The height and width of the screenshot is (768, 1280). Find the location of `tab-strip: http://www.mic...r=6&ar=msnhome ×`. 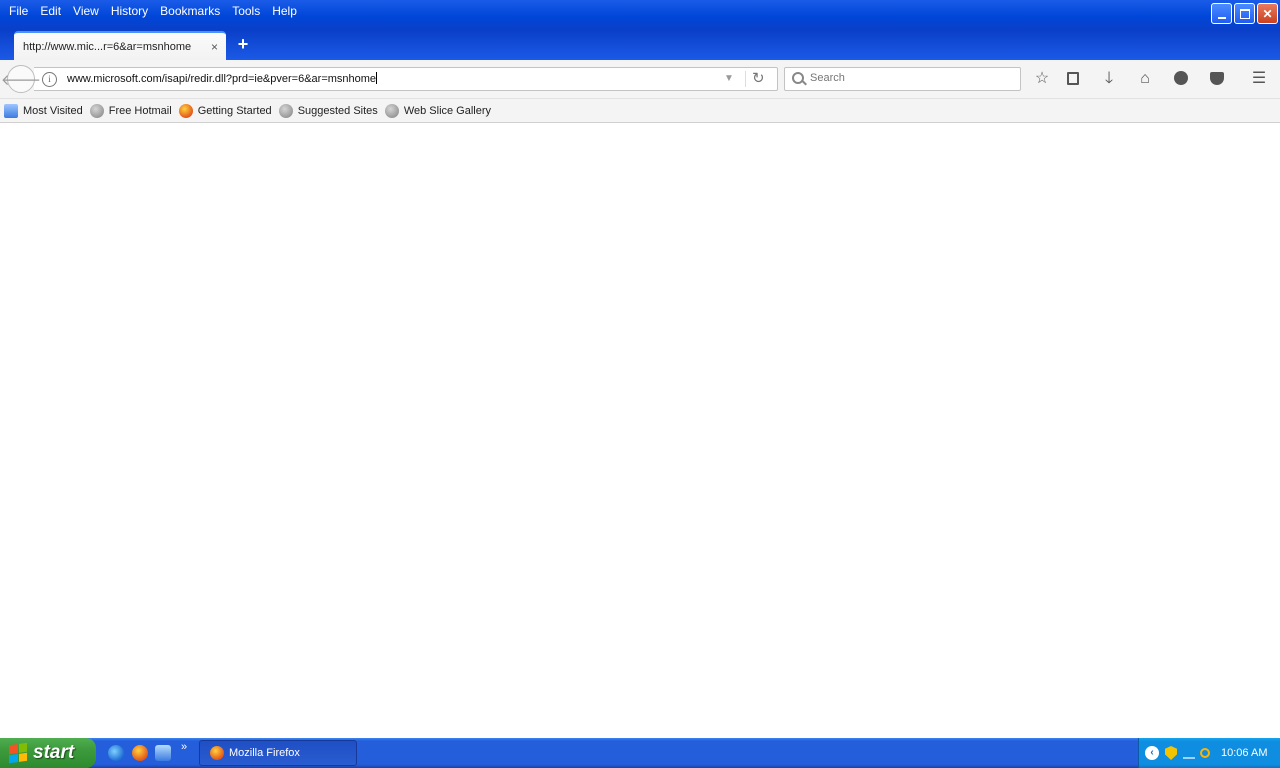

tab-strip: http://www.mic...r=6&ar=msnhome × is located at coordinates (640, 45).